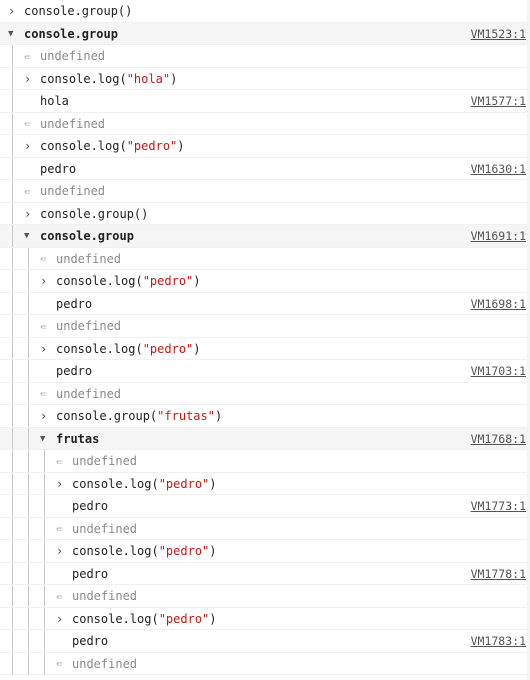 The width and height of the screenshot is (530, 680). What do you see at coordinates (498, 439) in the screenshot?
I see `source-link: VM1768:1` at bounding box center [498, 439].